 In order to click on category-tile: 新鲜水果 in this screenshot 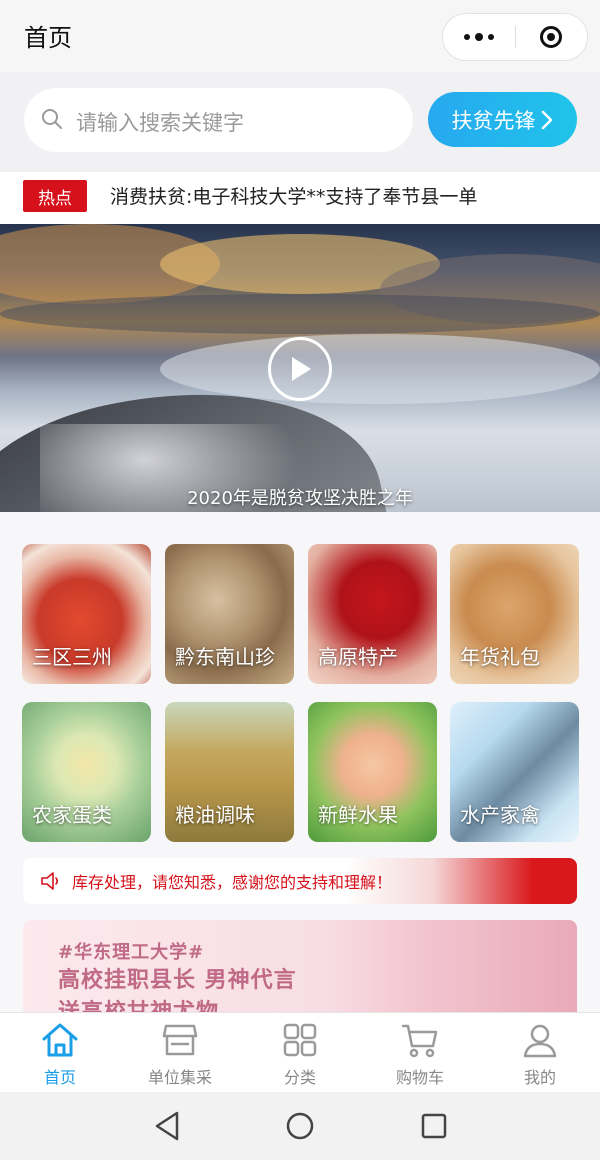, I will do `click(372, 772)`.